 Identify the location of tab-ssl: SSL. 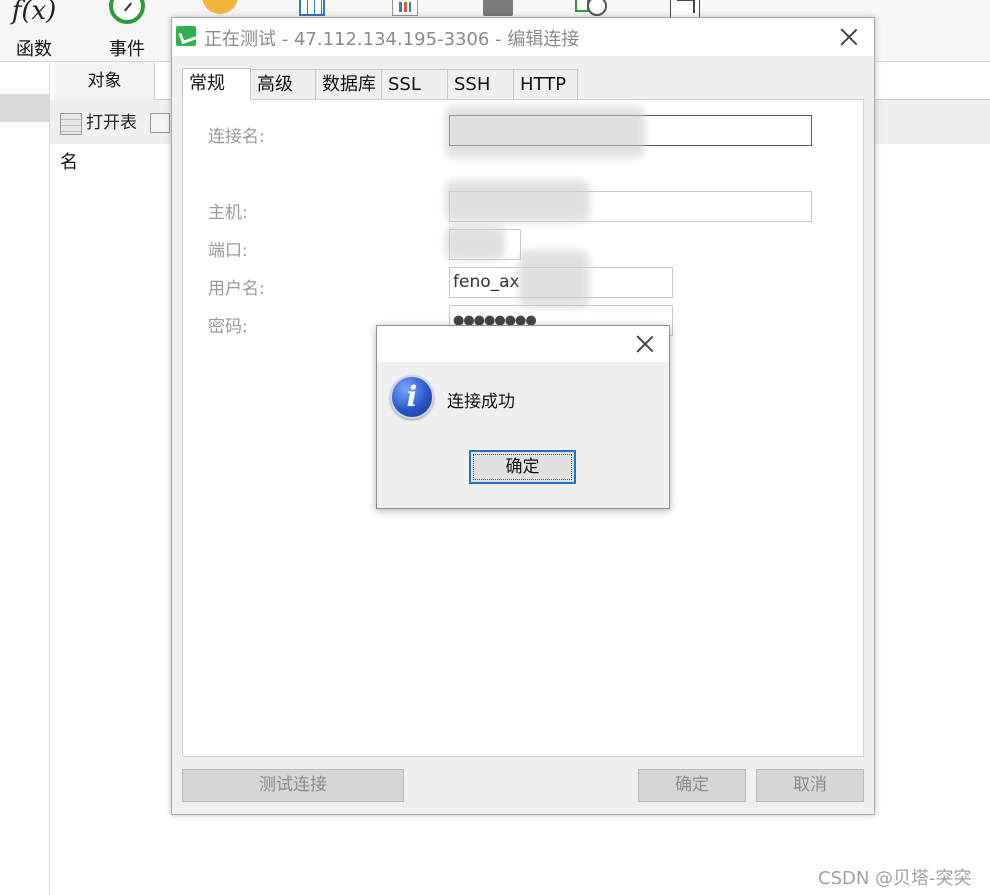
(414, 84).